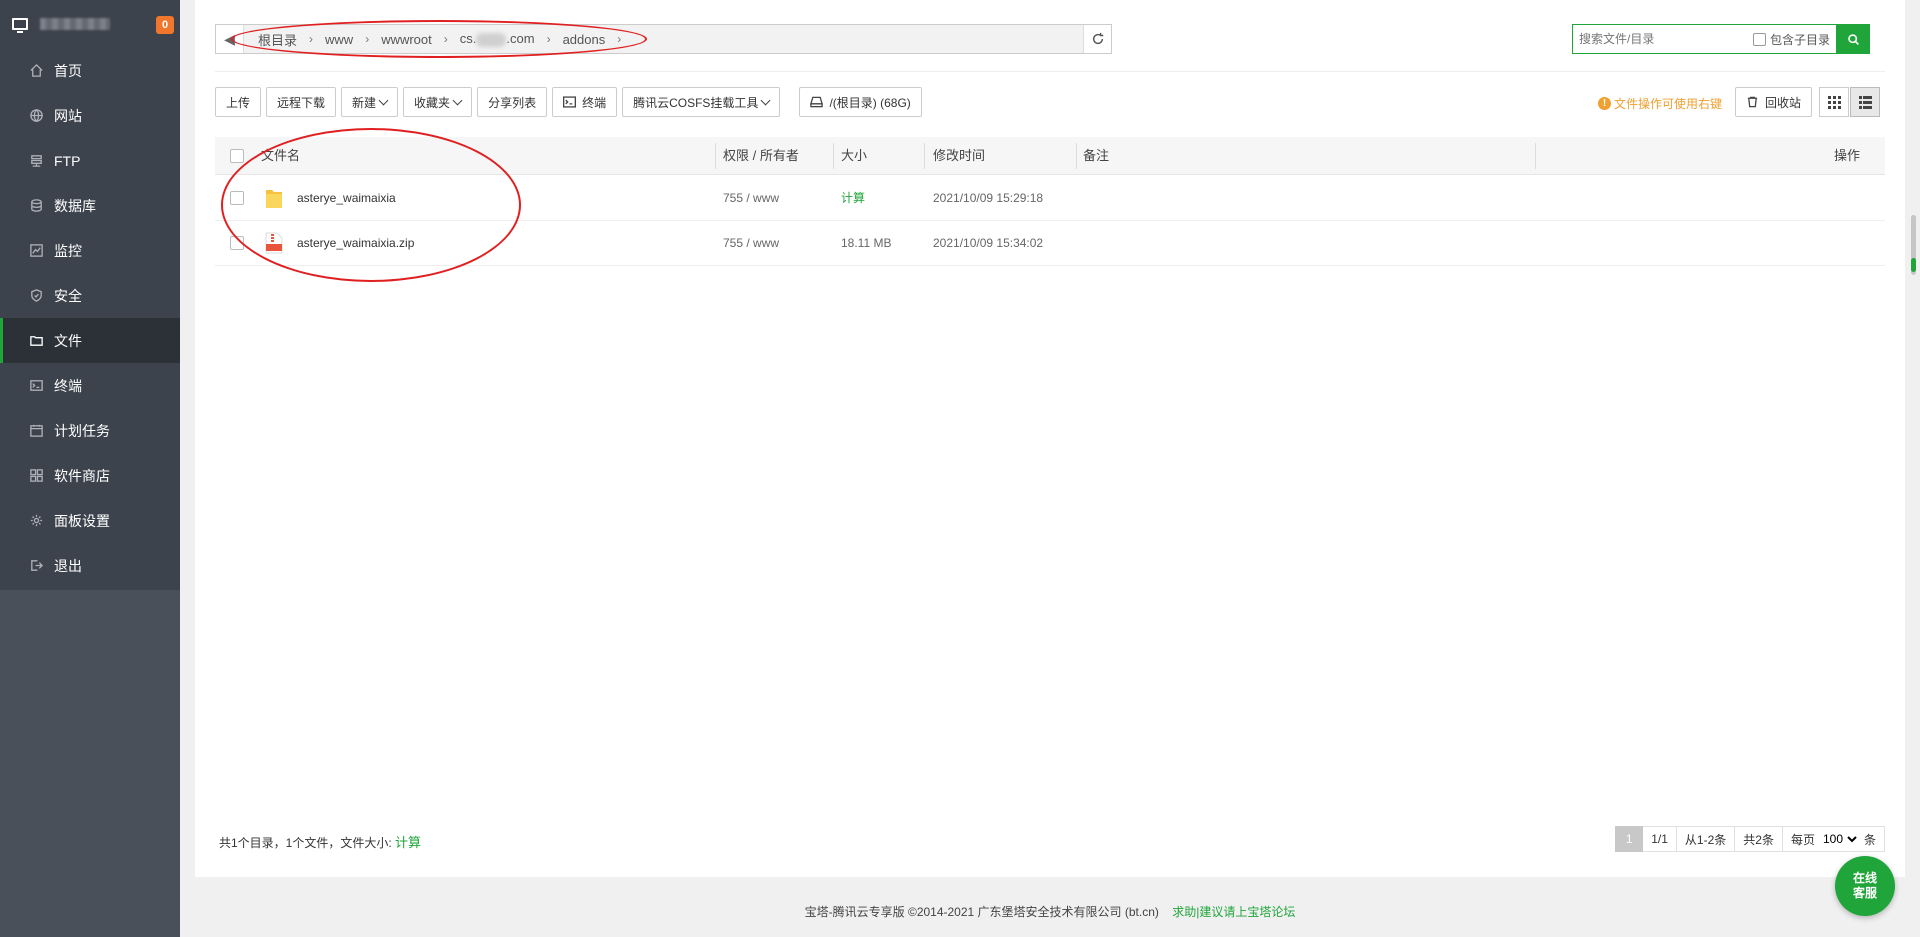 This screenshot has height=937, width=1920. I want to click on sidebar-item-ftp: FTP, so click(90, 160).